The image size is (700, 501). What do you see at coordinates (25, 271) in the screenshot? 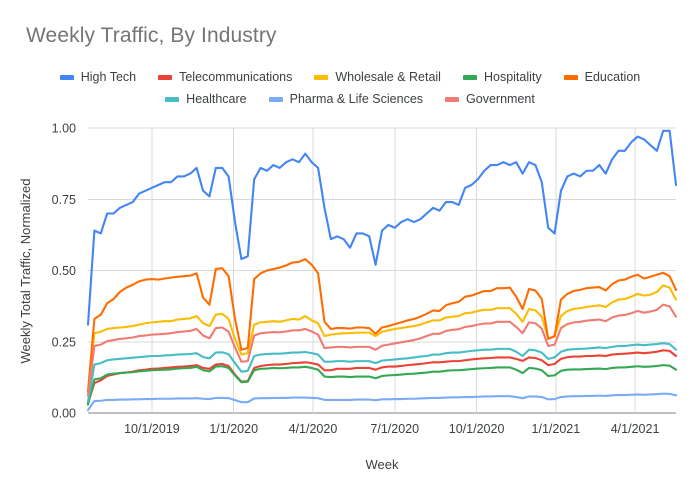
I see `y-axis-title: Weekly Total Traffic, Normalized` at bounding box center [25, 271].